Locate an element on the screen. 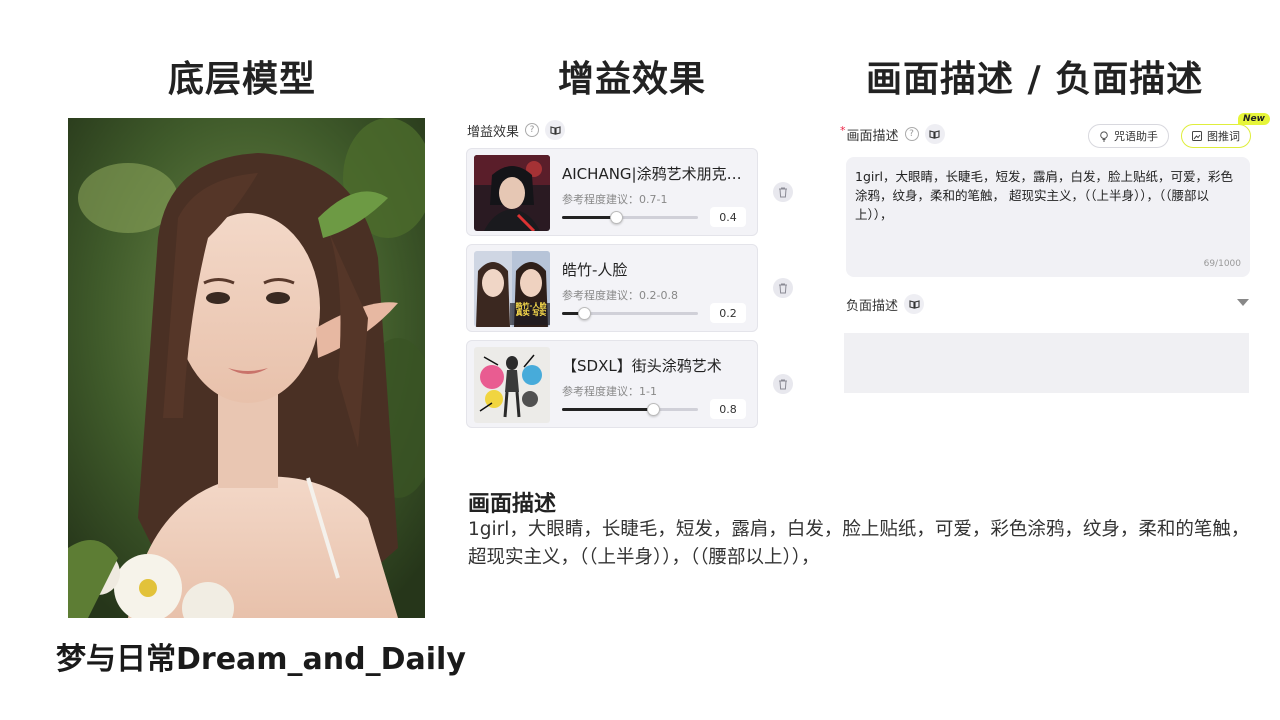  heading-base-model: 底层模型 is located at coordinates (242, 79).